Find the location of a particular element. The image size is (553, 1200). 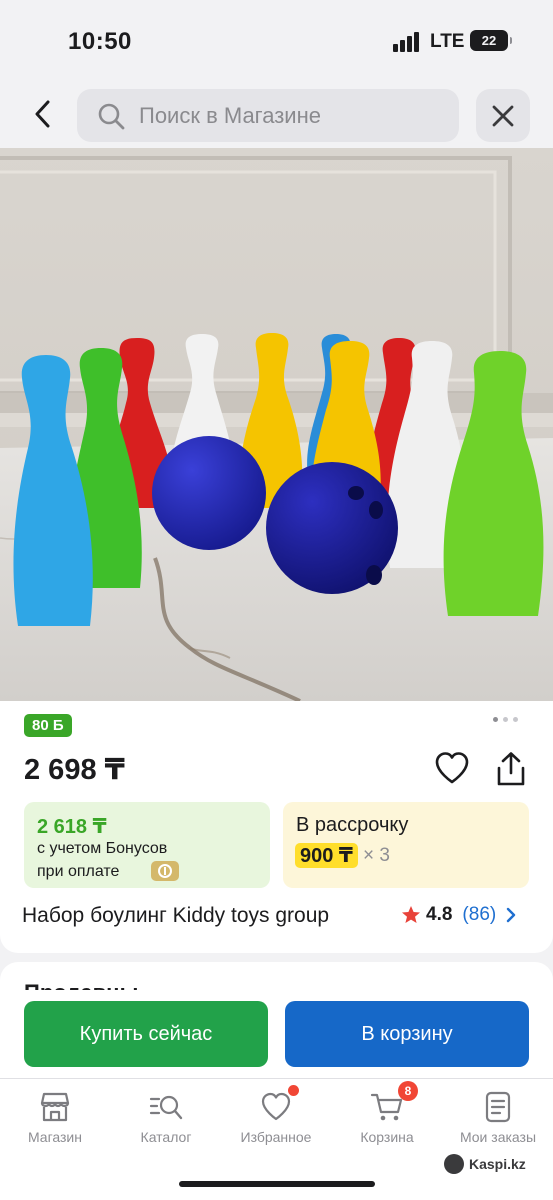

chevron-left-icon is located at coordinates (42, 114).